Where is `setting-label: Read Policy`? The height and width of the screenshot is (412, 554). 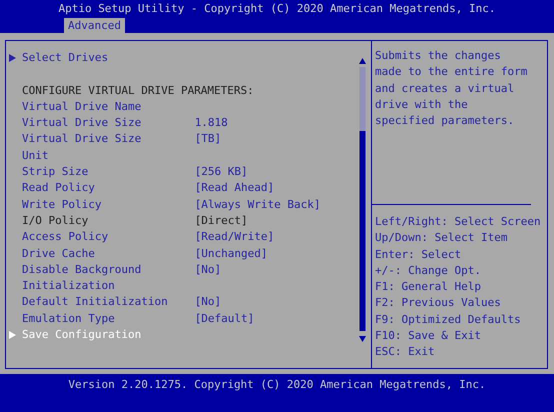
setting-label: Read Policy is located at coordinates (95, 188).